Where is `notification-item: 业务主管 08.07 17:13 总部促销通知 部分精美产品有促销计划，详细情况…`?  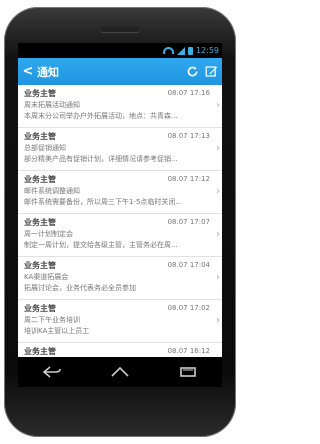 notification-item: 业务主管 08.07 17:13 总部促销通知 部分精美产品有促销计划，详细情况… is located at coordinates (120, 149).